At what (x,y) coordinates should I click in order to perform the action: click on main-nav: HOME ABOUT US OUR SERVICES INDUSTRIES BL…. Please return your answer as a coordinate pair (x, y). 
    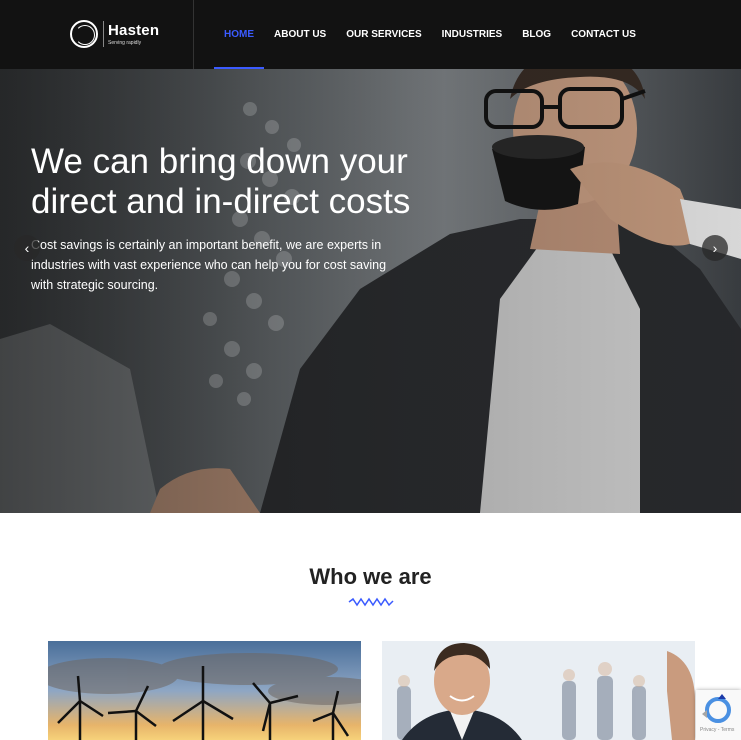
    Looking at the image, I should click on (440, 34).